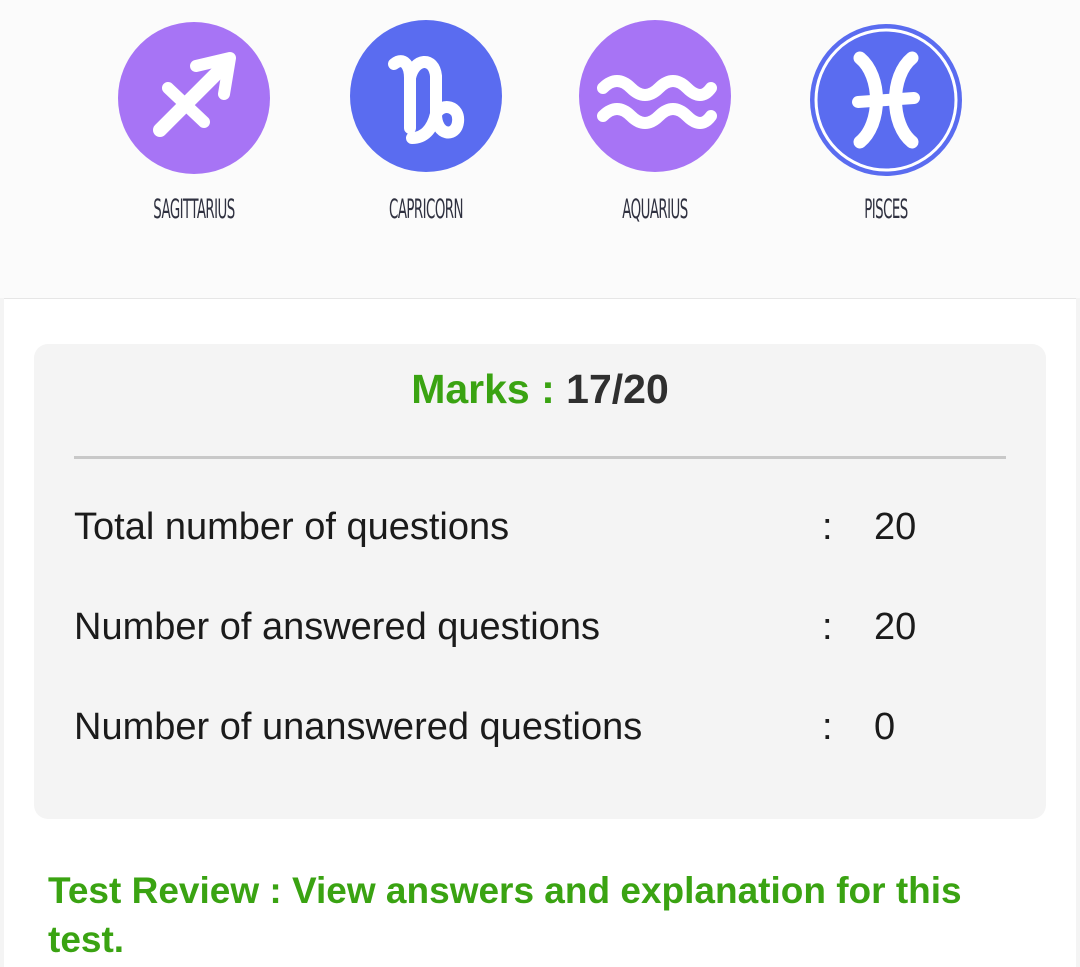 Image resolution: width=1080 pixels, height=967 pixels. I want to click on marks-label: Marks :, so click(483, 389).